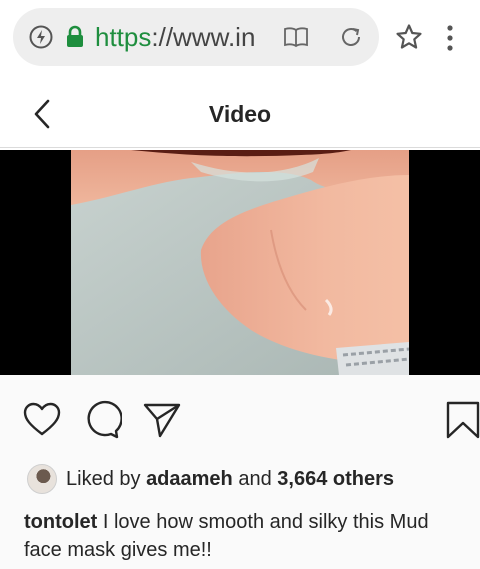  Describe the element at coordinates (42, 479) in the screenshot. I see `avatar` at that location.